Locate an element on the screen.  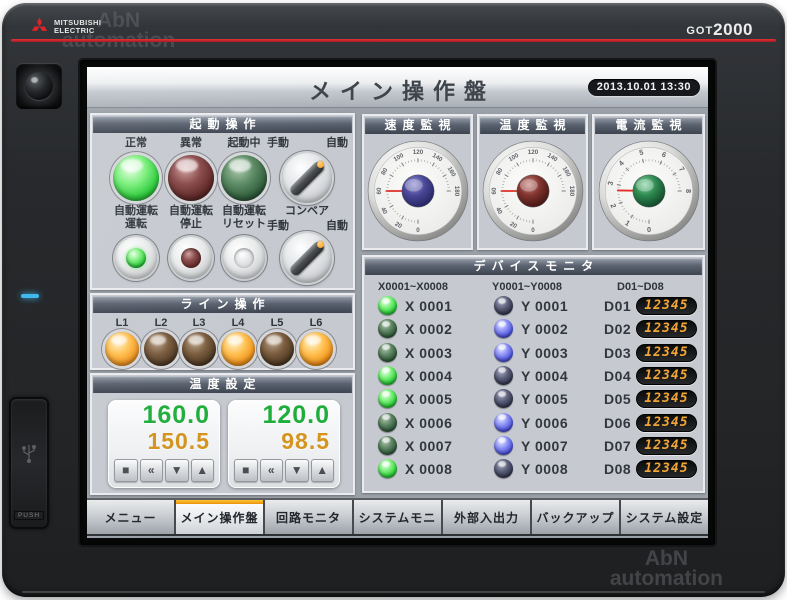
human-sensor is located at coordinates (39, 86).